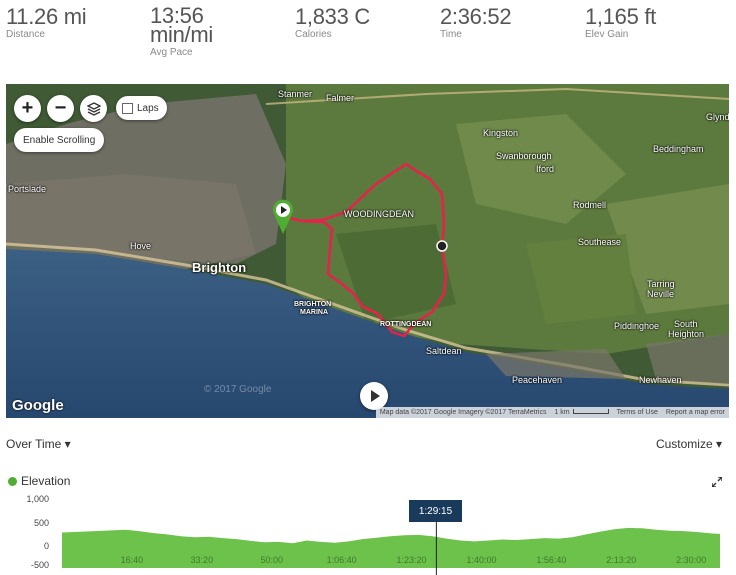  Describe the element at coordinates (46, 481) in the screenshot. I see `legend-label: Elevation` at that location.